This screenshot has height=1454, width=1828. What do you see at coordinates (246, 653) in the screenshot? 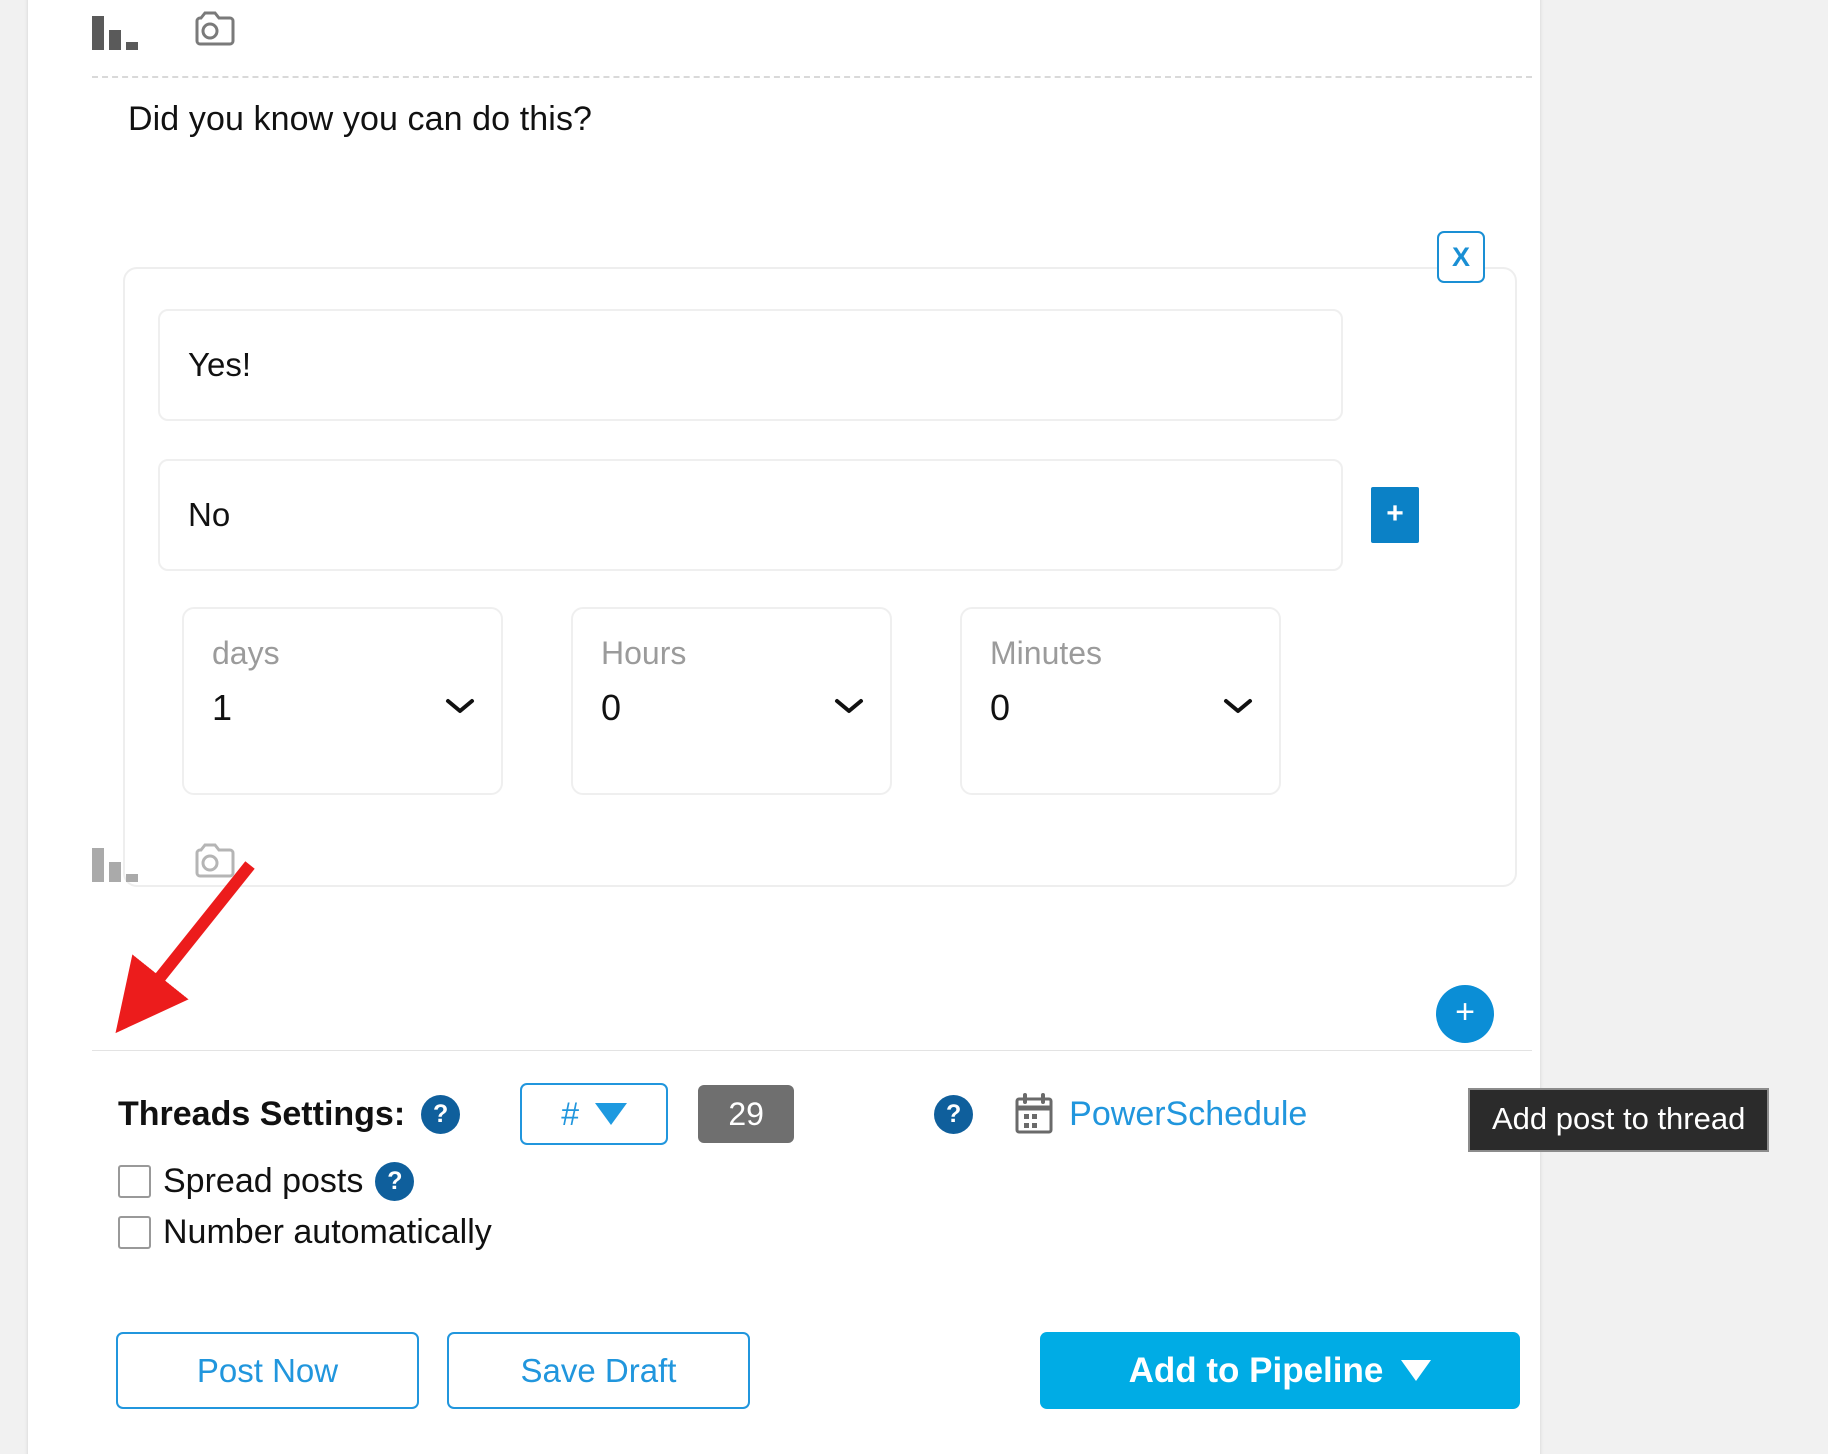
I see `poll-duration-days-label: days` at bounding box center [246, 653].